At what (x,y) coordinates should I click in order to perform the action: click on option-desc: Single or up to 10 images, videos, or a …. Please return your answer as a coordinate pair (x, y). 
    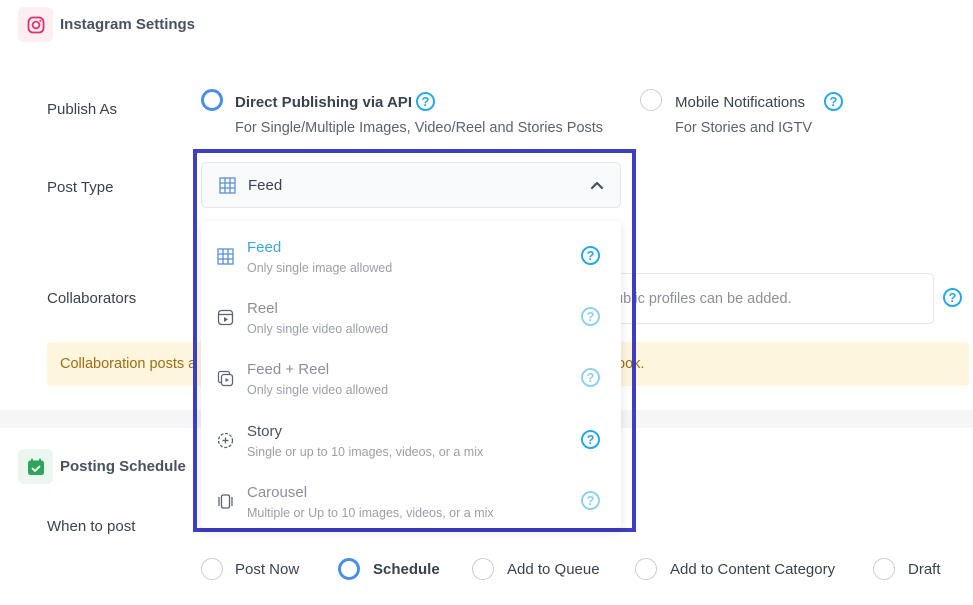
    Looking at the image, I should click on (365, 452).